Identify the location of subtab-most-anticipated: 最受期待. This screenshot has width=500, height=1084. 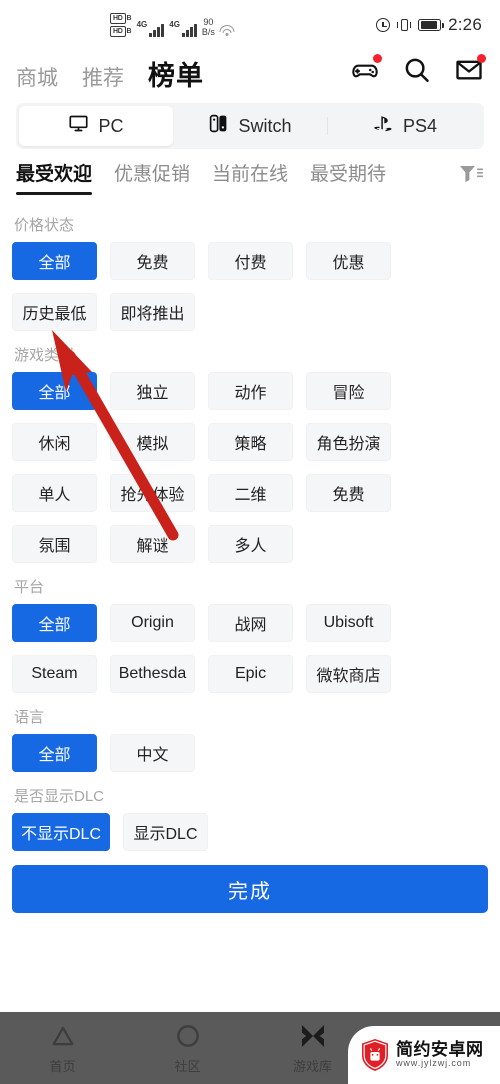
(348, 178).